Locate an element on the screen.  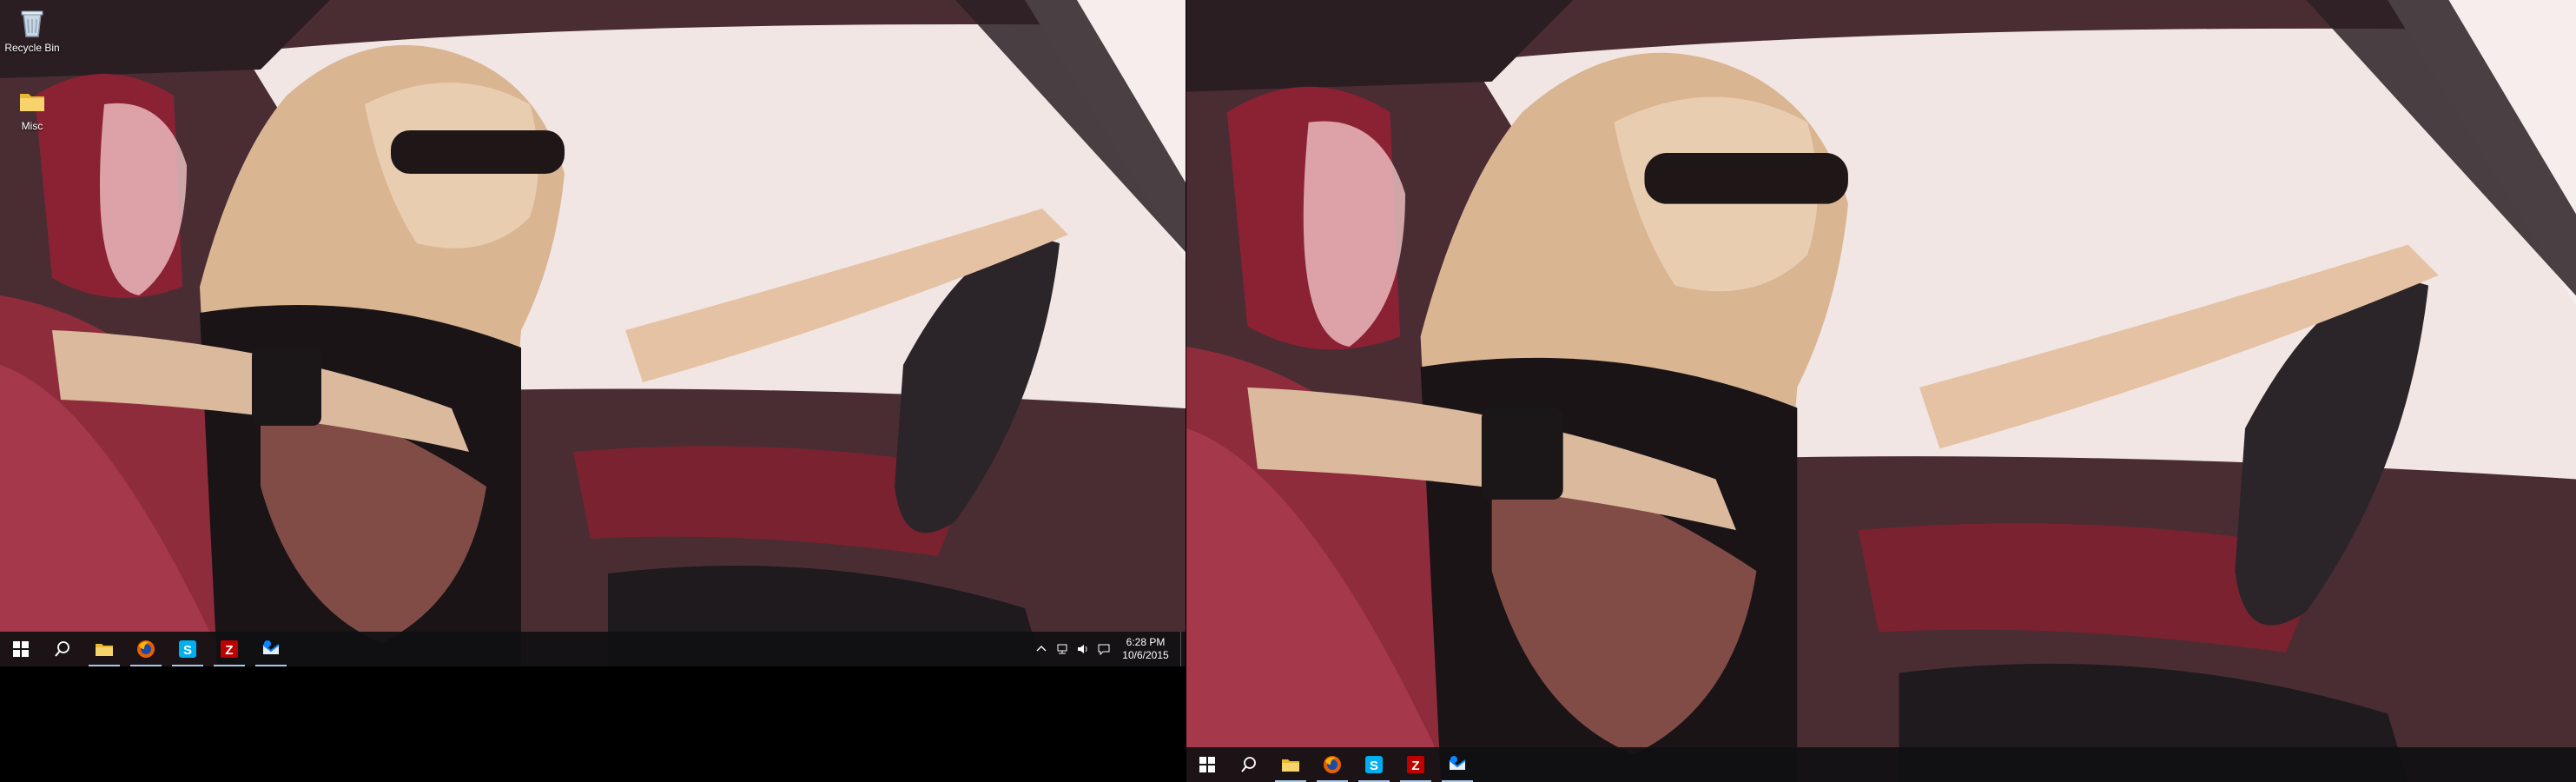
notification-icon is located at coordinates (1104, 650).